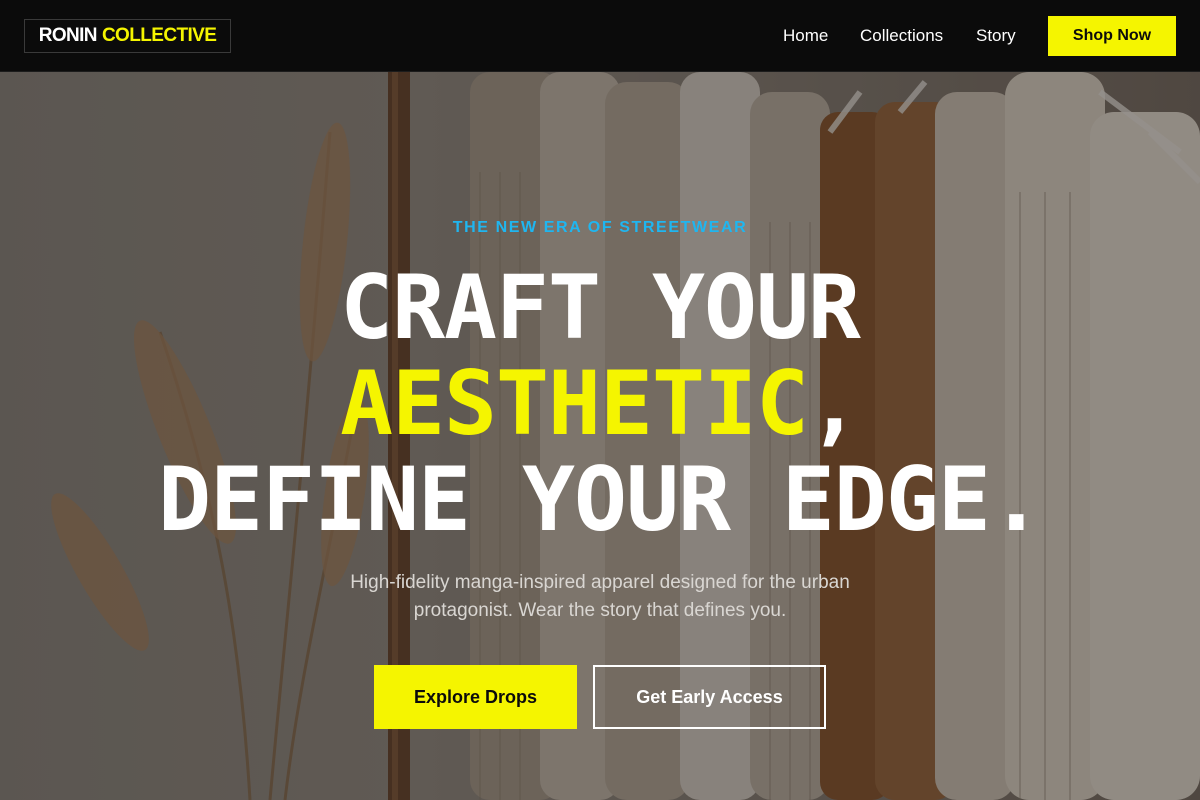 The height and width of the screenshot is (800, 1200). What do you see at coordinates (475, 697) in the screenshot?
I see `explore-drops-button: Explore Drops` at bounding box center [475, 697].